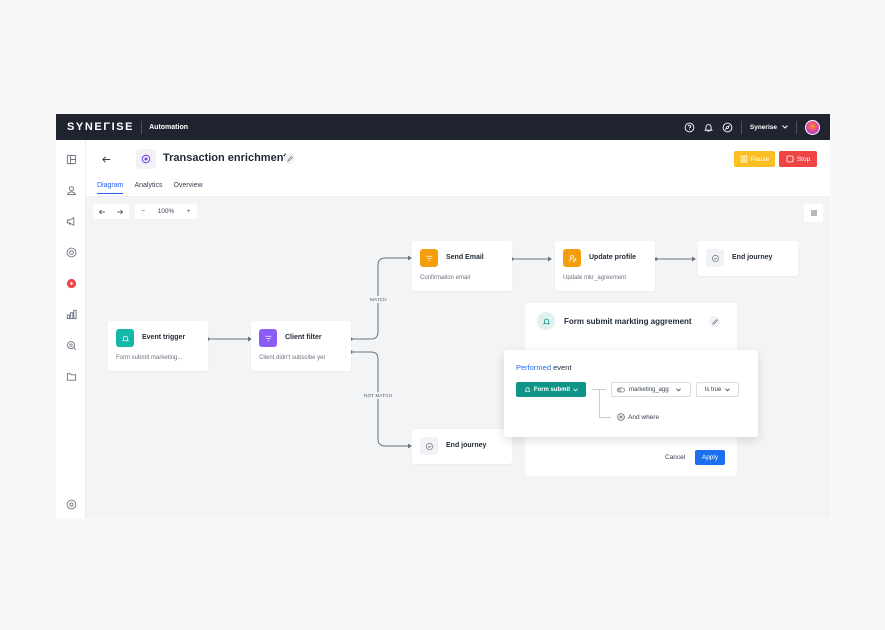 The height and width of the screenshot is (630, 885). I want to click on tab-bar: Diagram Analytics Overview, so click(150, 188).